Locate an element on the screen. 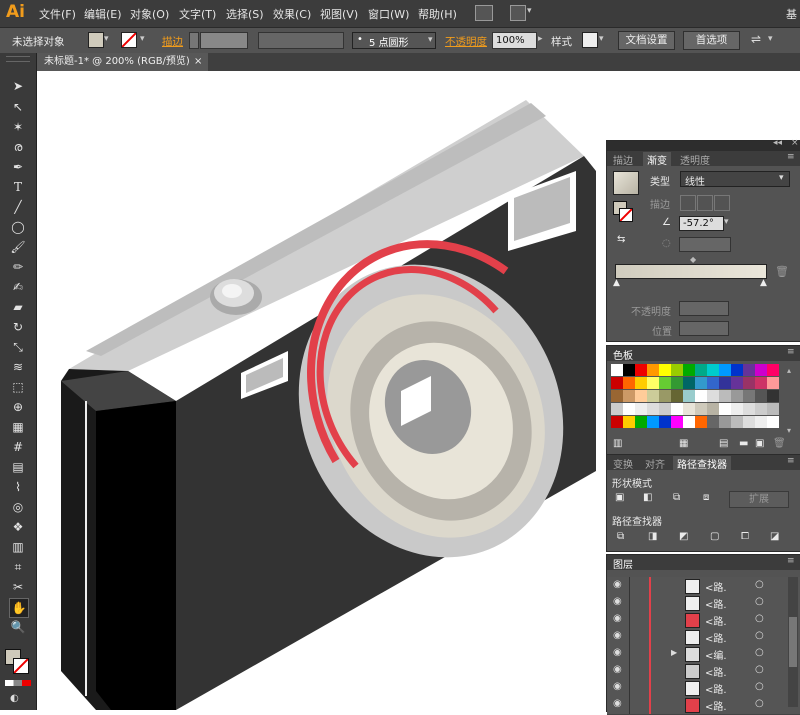  brush-dropdown-icon: ▾ is located at coordinates (430, 40).